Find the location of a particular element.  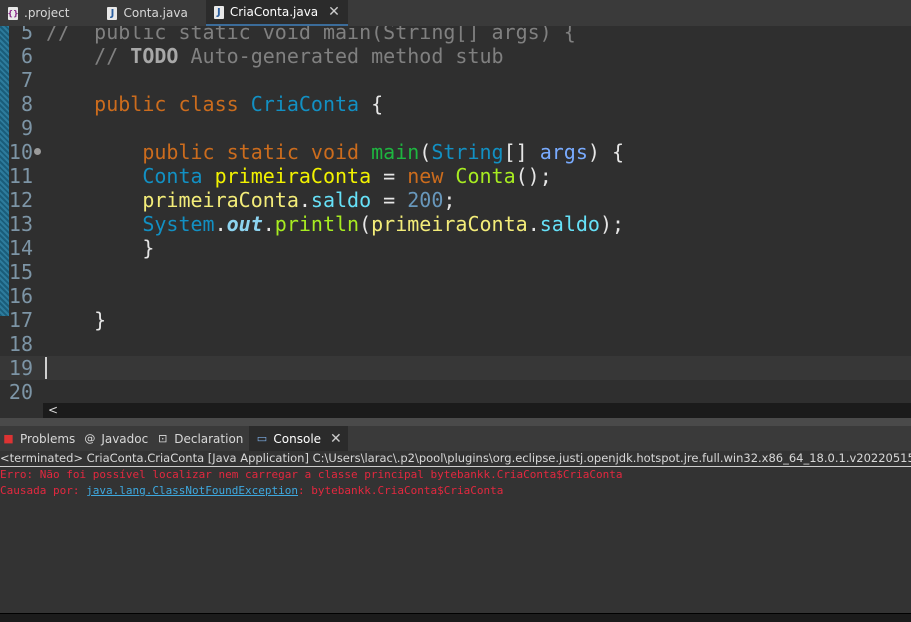

code-token-static: out is located at coordinates (244, 224).